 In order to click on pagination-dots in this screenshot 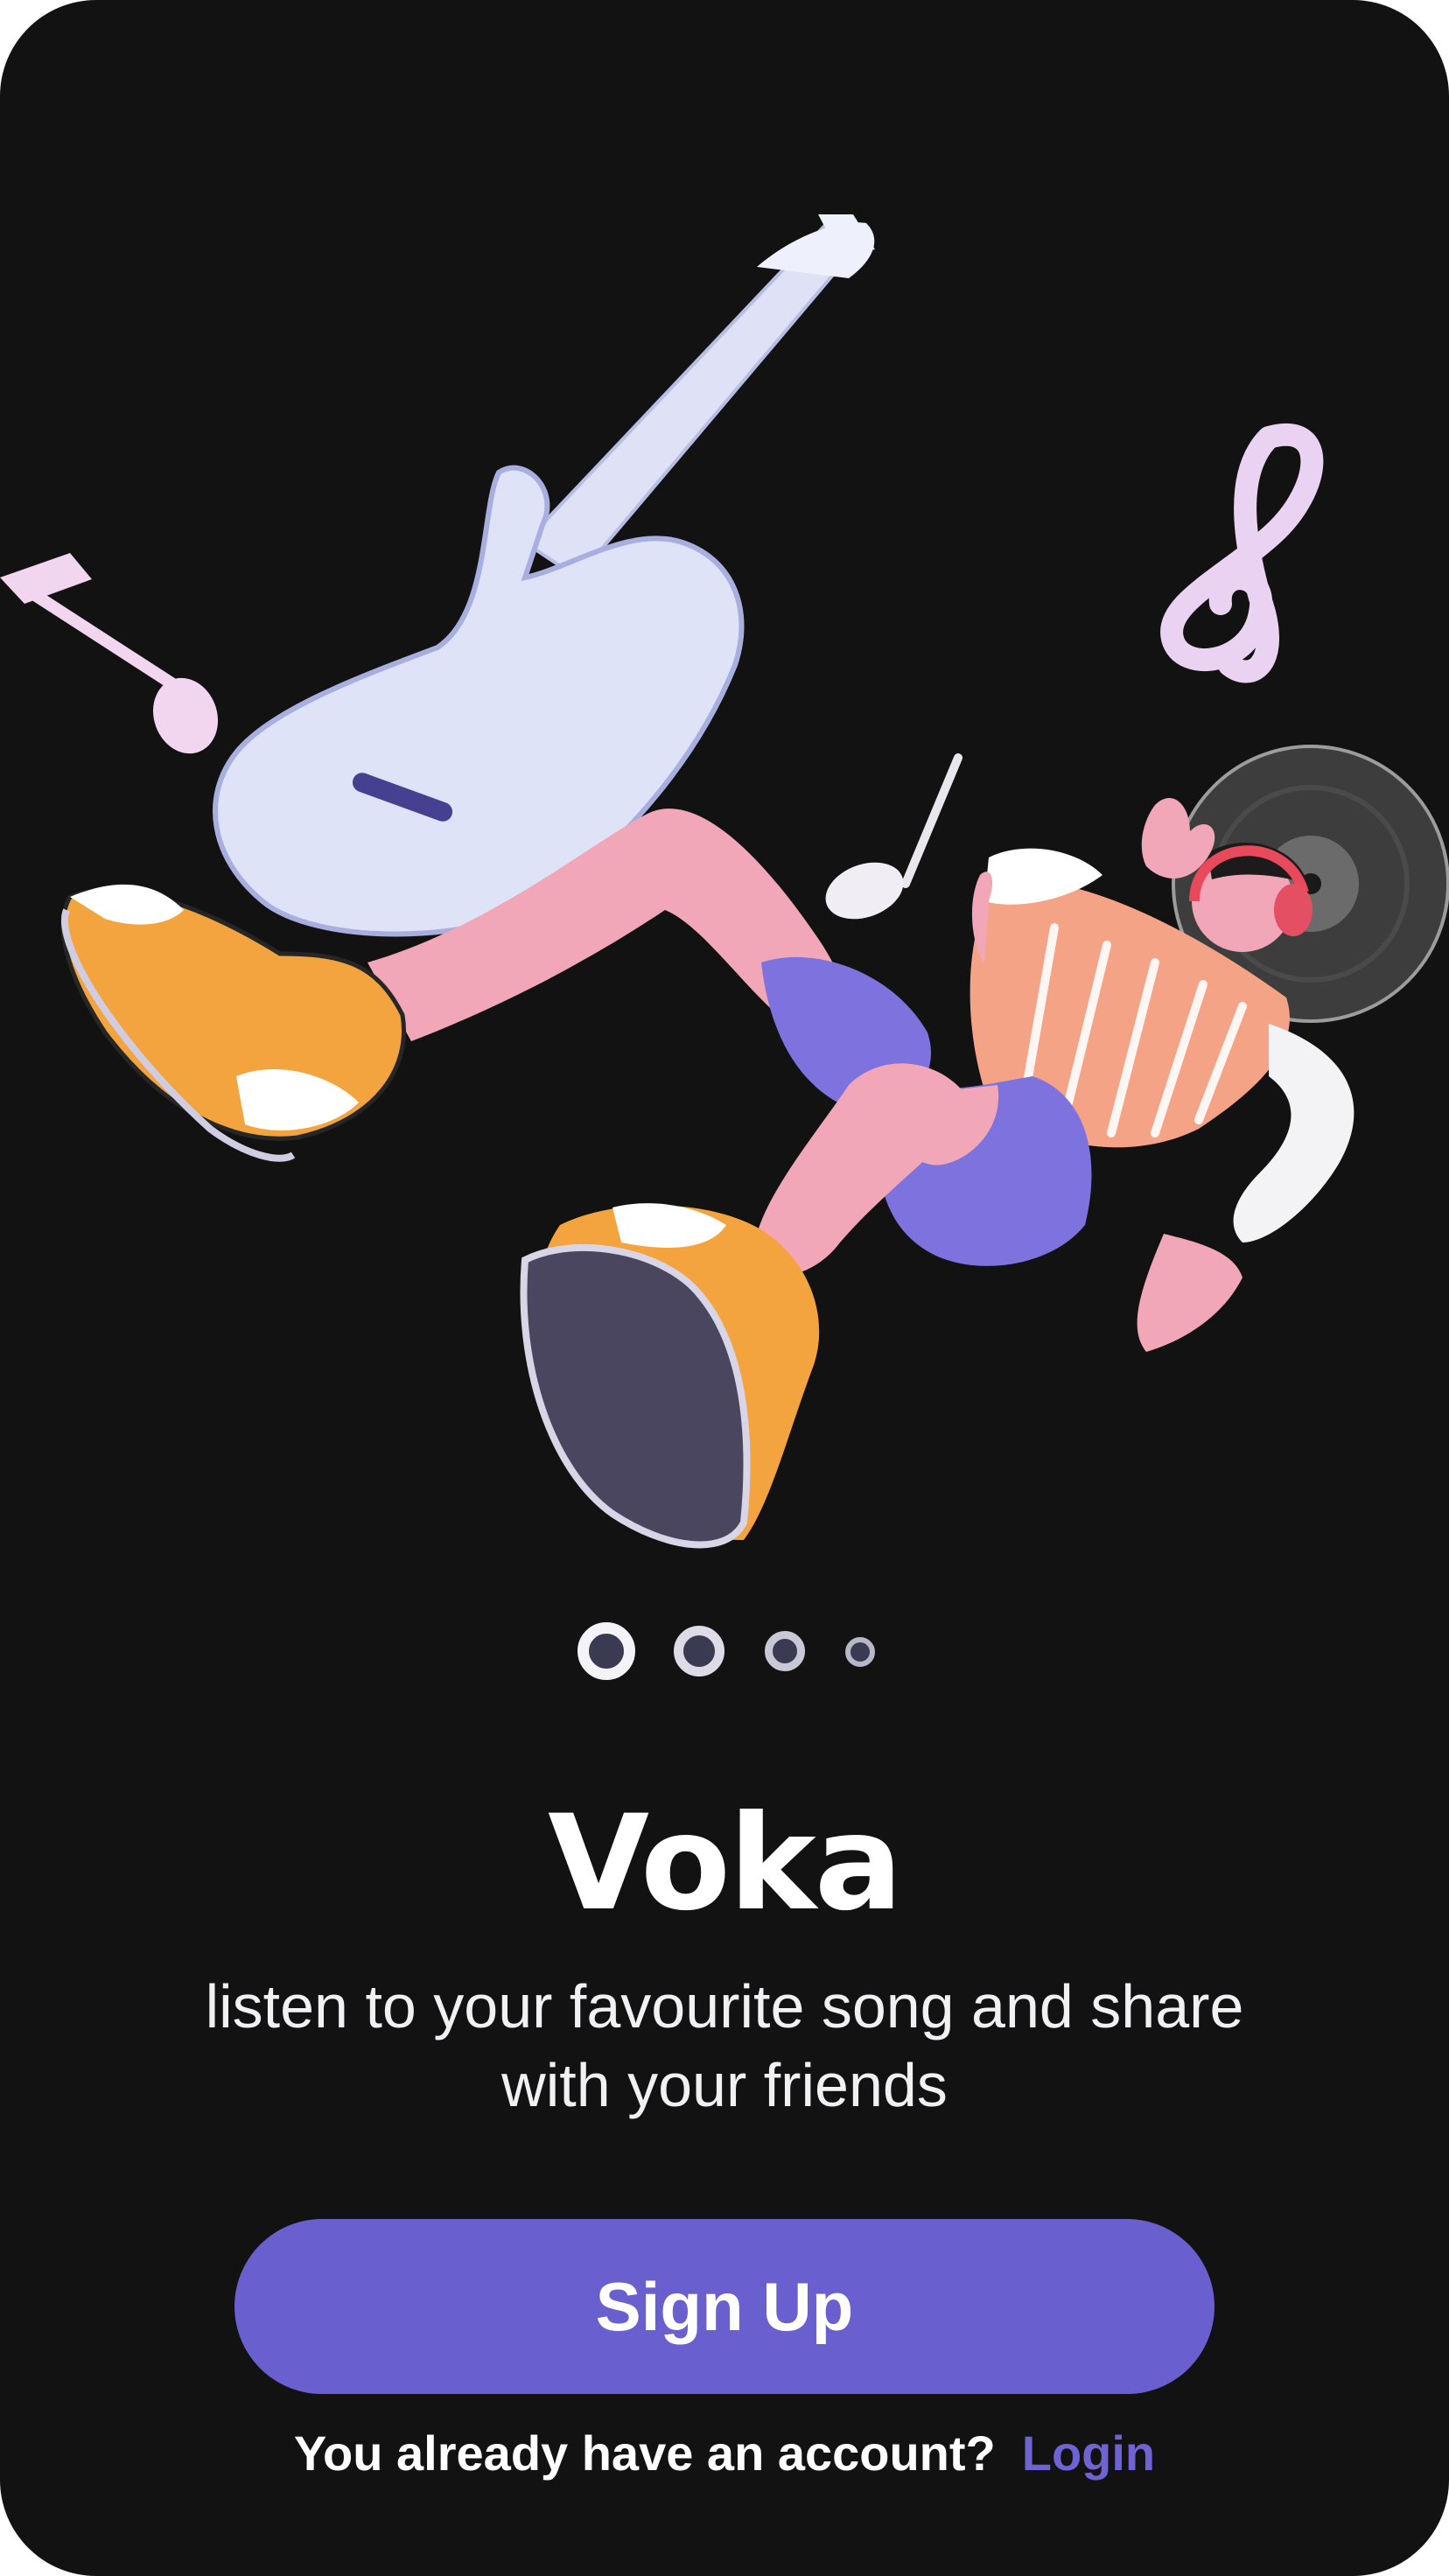, I will do `click(724, 1651)`.